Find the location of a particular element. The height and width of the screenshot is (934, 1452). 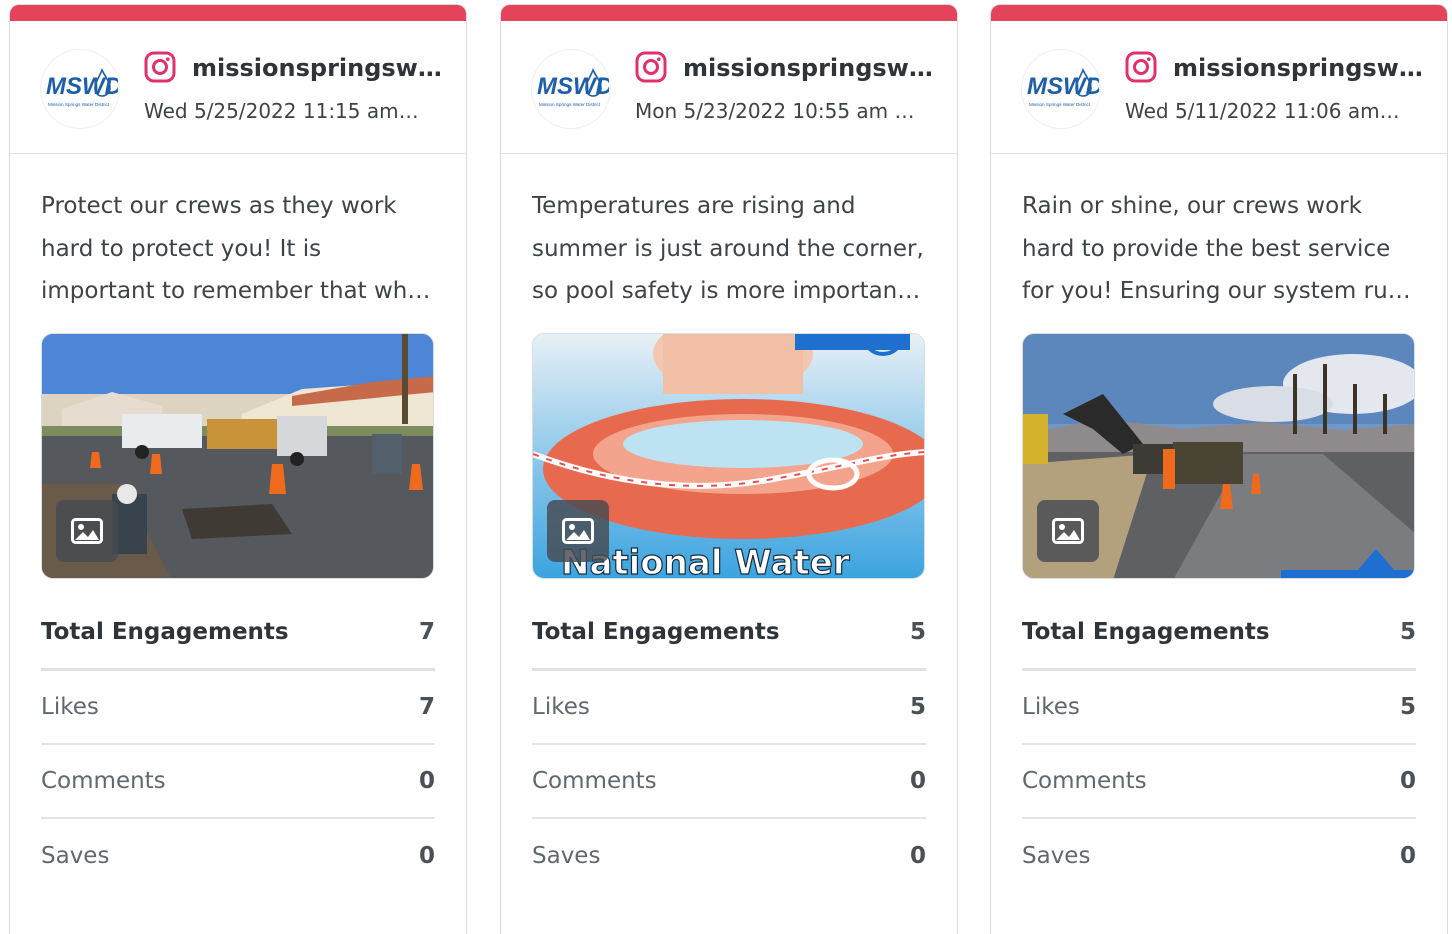

likes-row: Likes 7 is located at coordinates (238, 708).